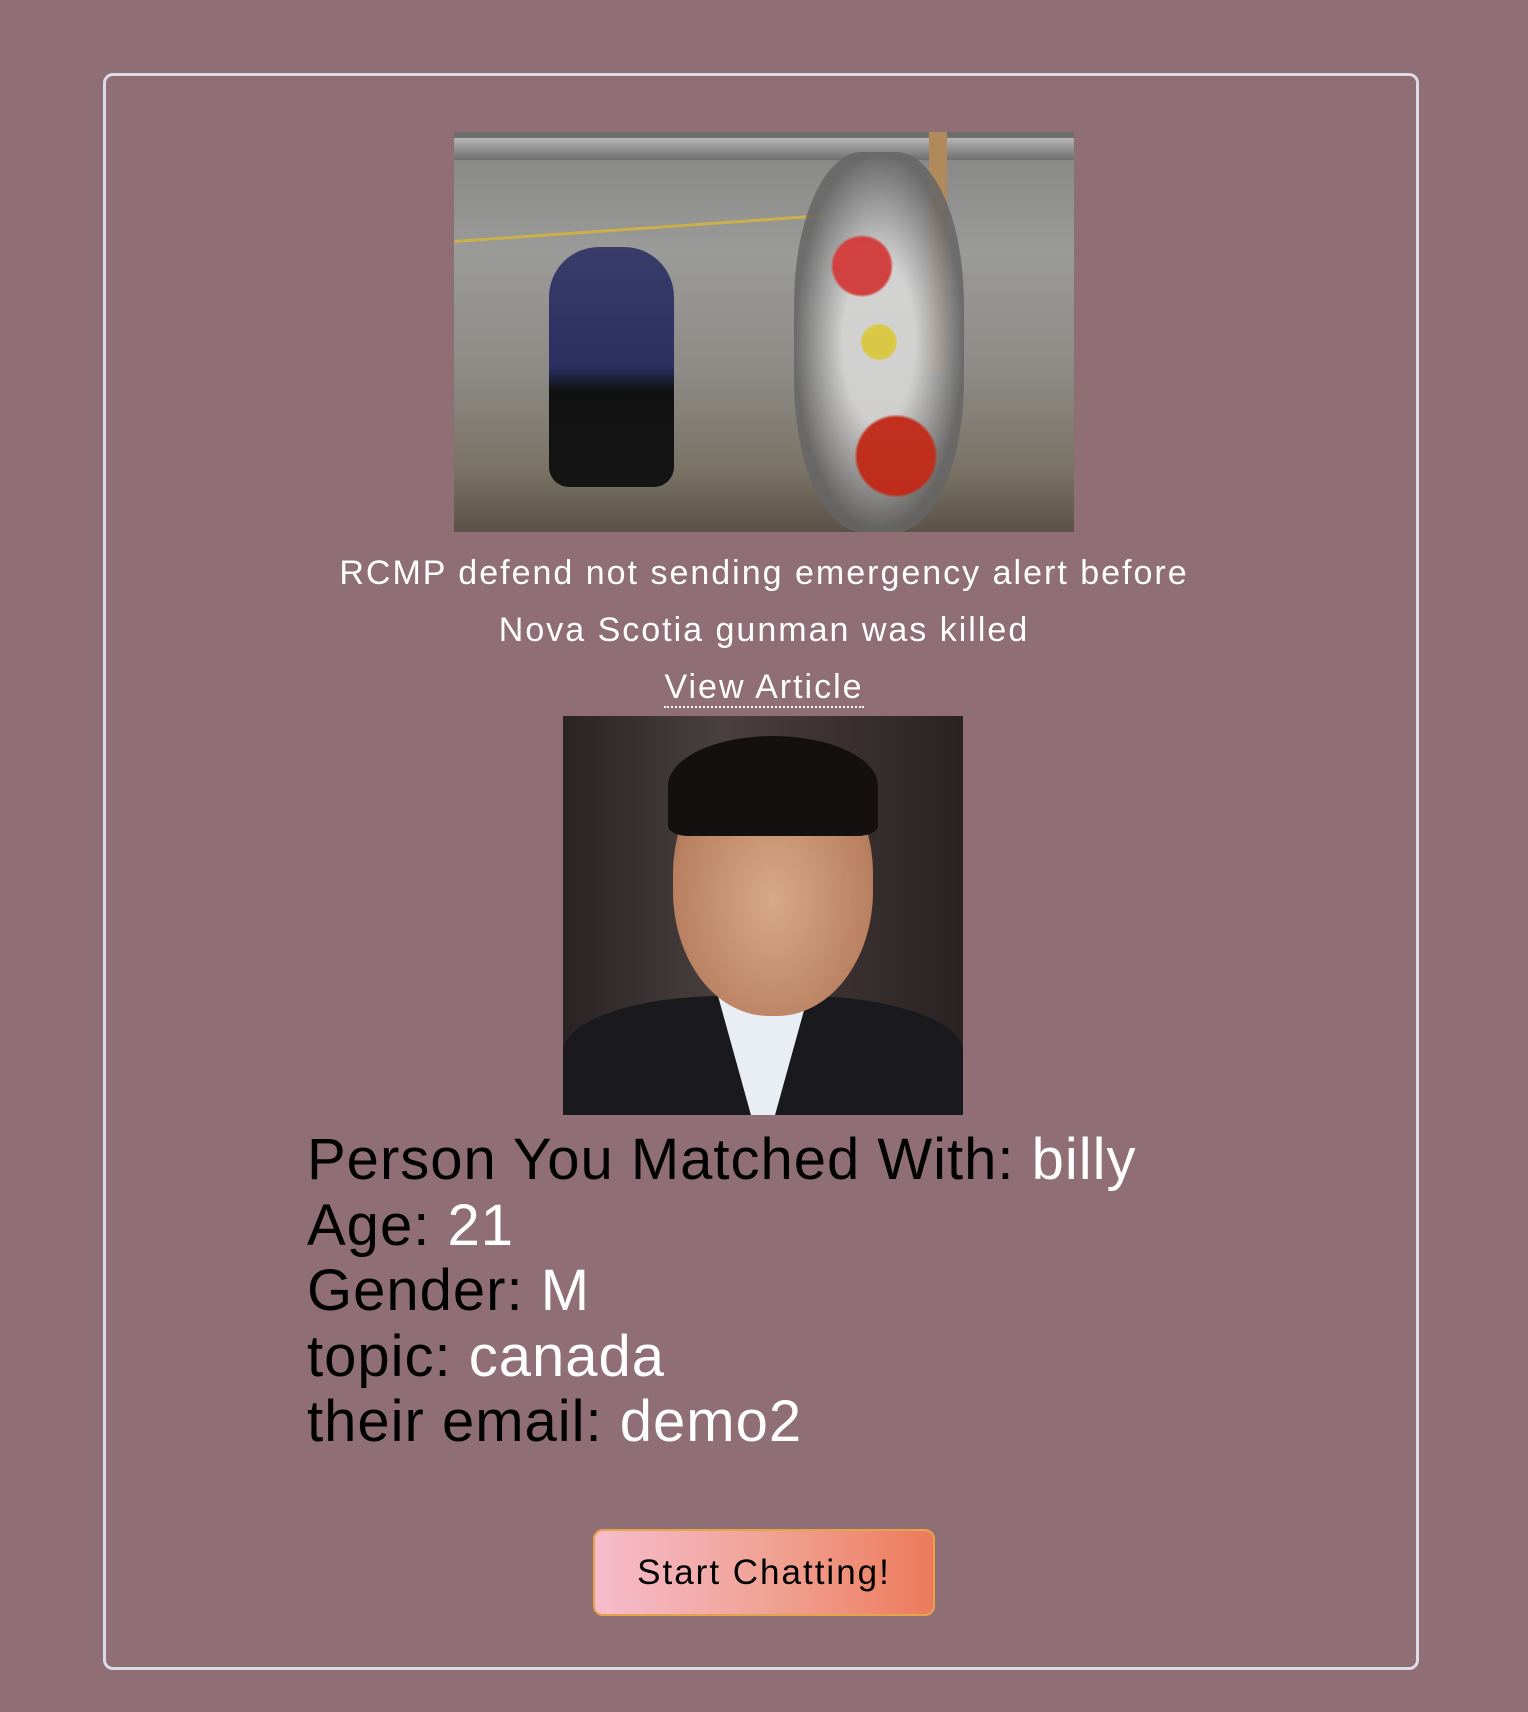 The image size is (1528, 1712). I want to click on topic-value: canada, so click(567, 1356).